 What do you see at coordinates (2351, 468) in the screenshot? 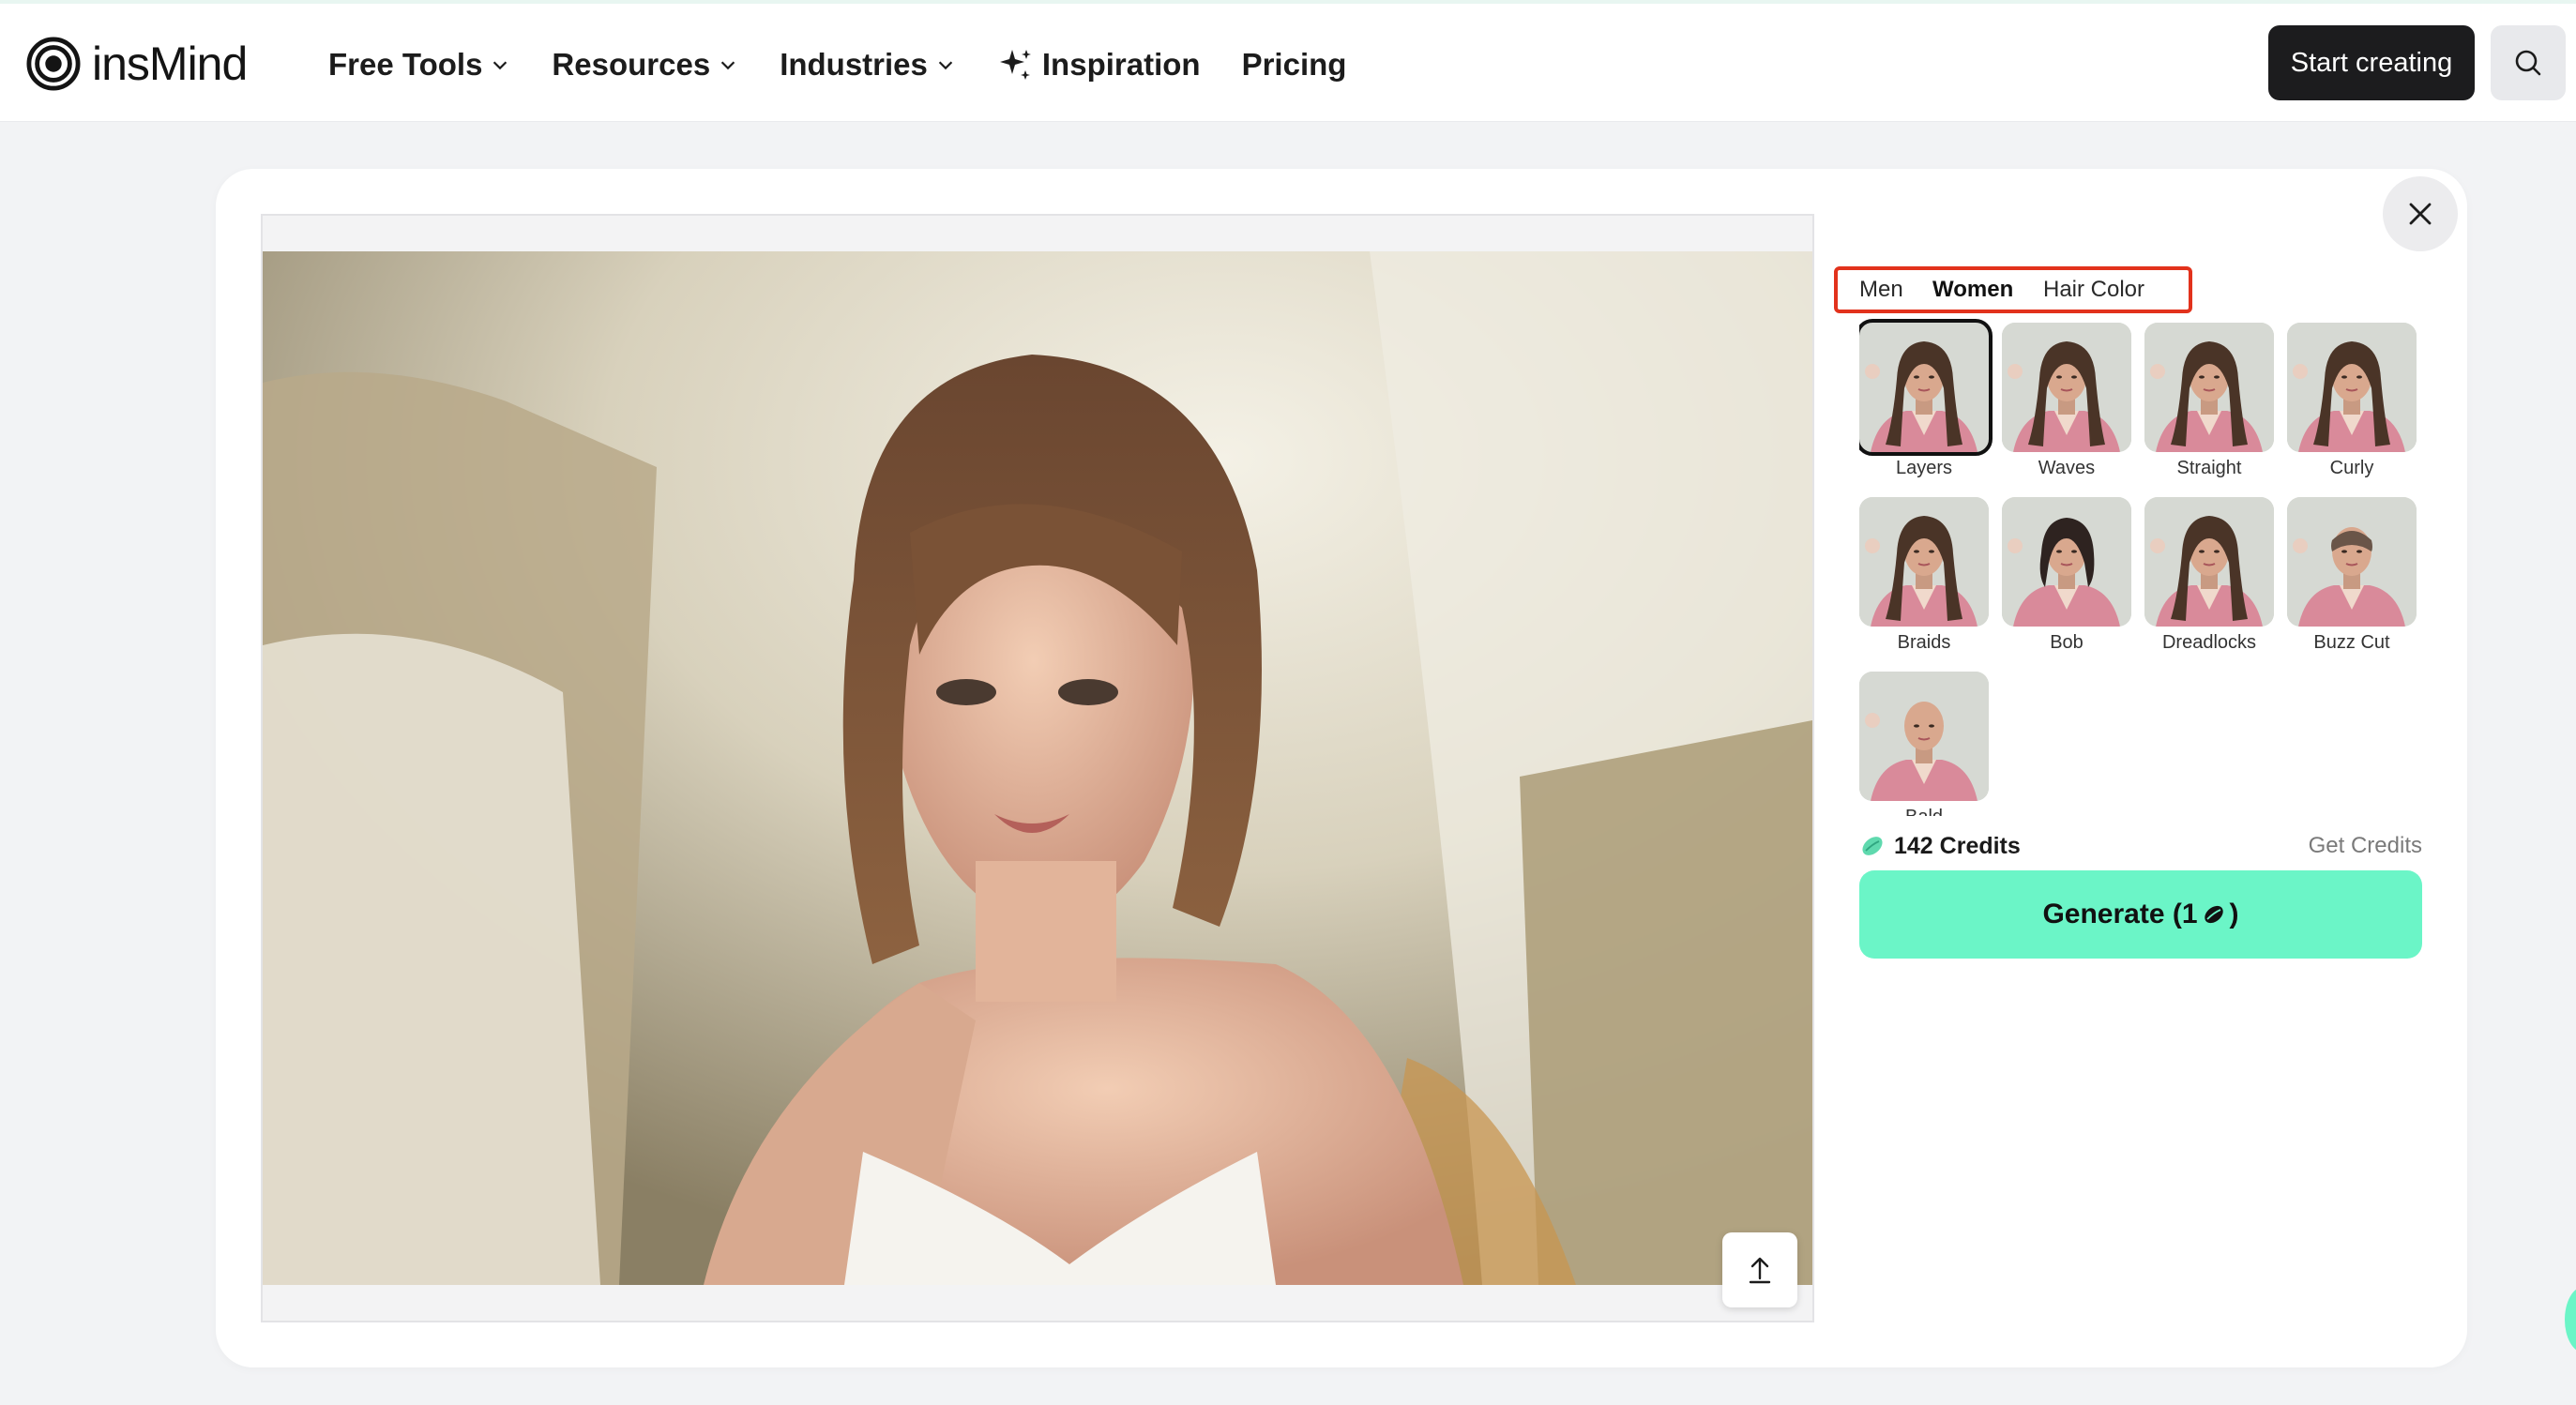
I see `hairstyle-label: Curly` at bounding box center [2351, 468].